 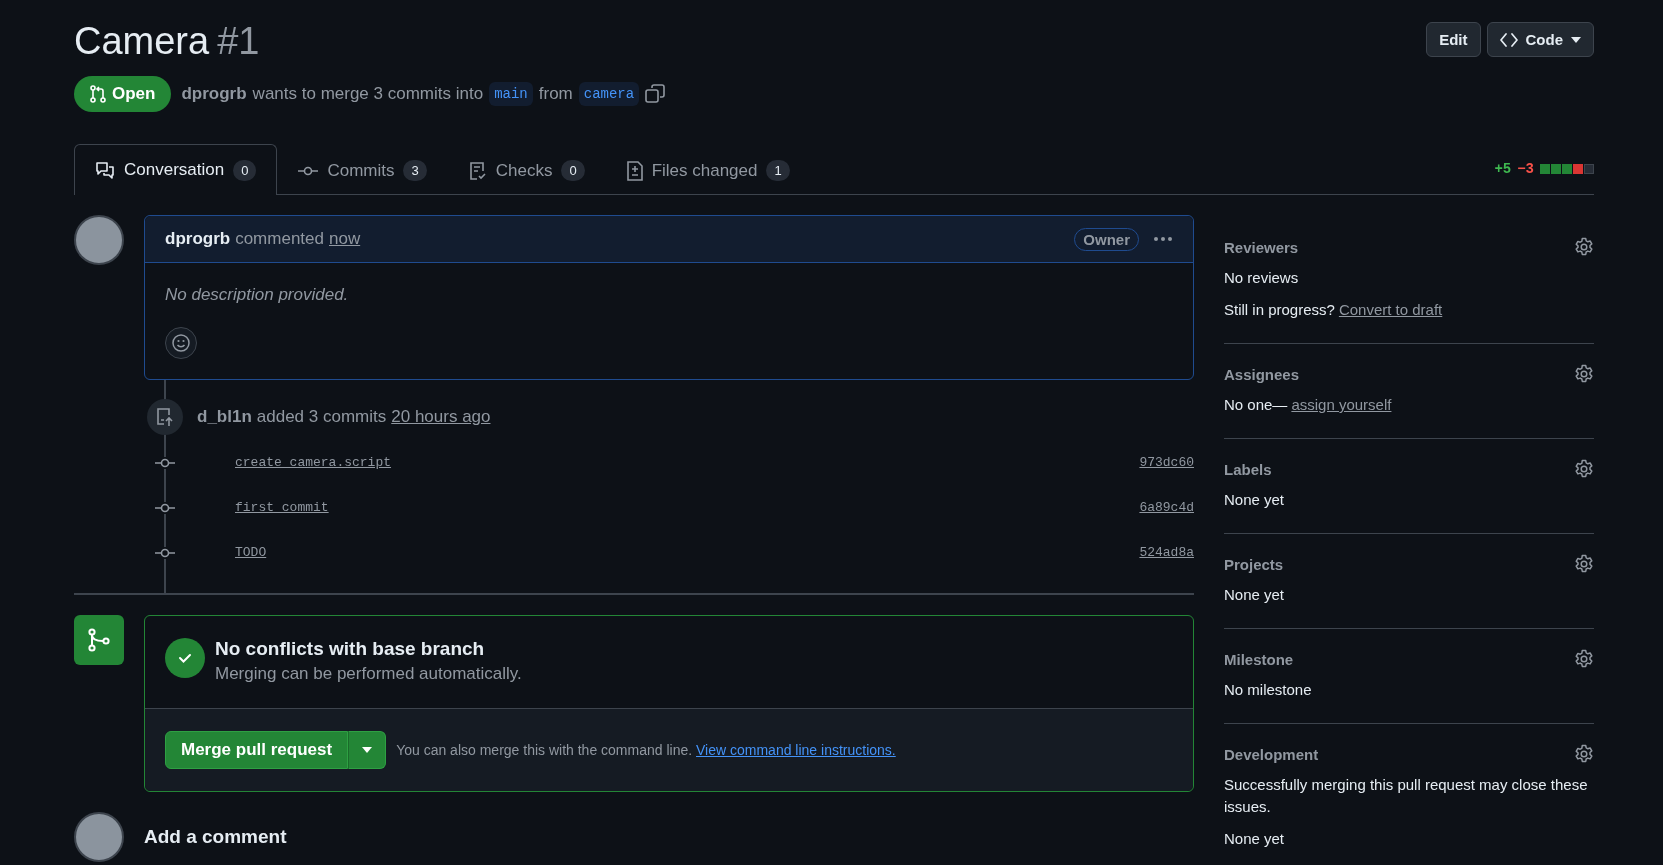 I want to click on sidebar-heading: Reviewers, so click(x=1261, y=247).